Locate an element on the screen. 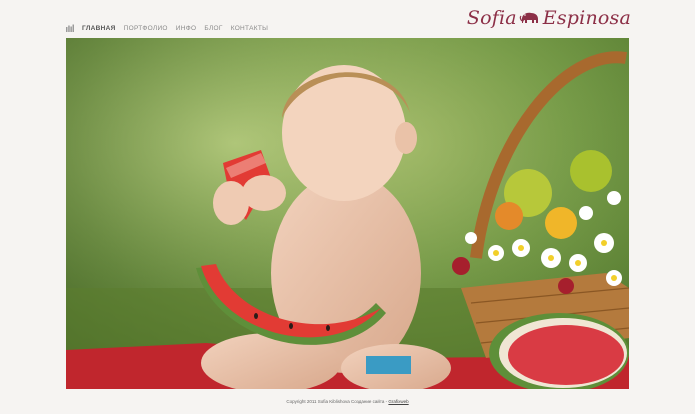 The height and width of the screenshot is (414, 695). site-logo: Sofia Espinosa is located at coordinates (549, 18).